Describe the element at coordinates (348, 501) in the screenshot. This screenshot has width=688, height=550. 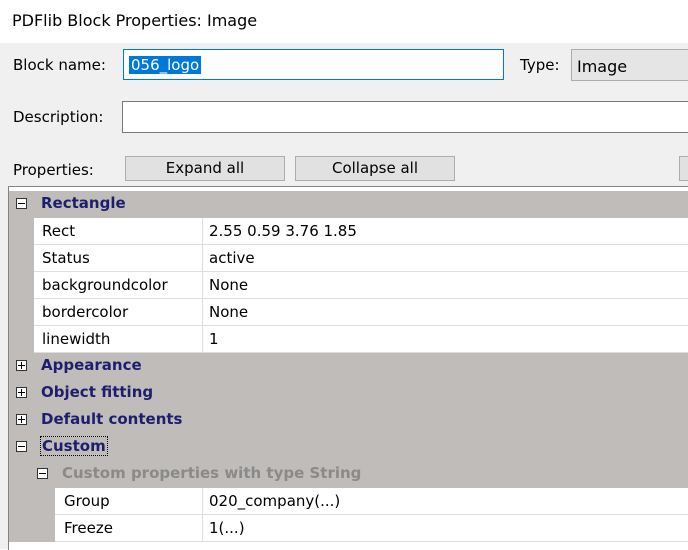
I see `property-row: Group 020_company(...)` at that location.